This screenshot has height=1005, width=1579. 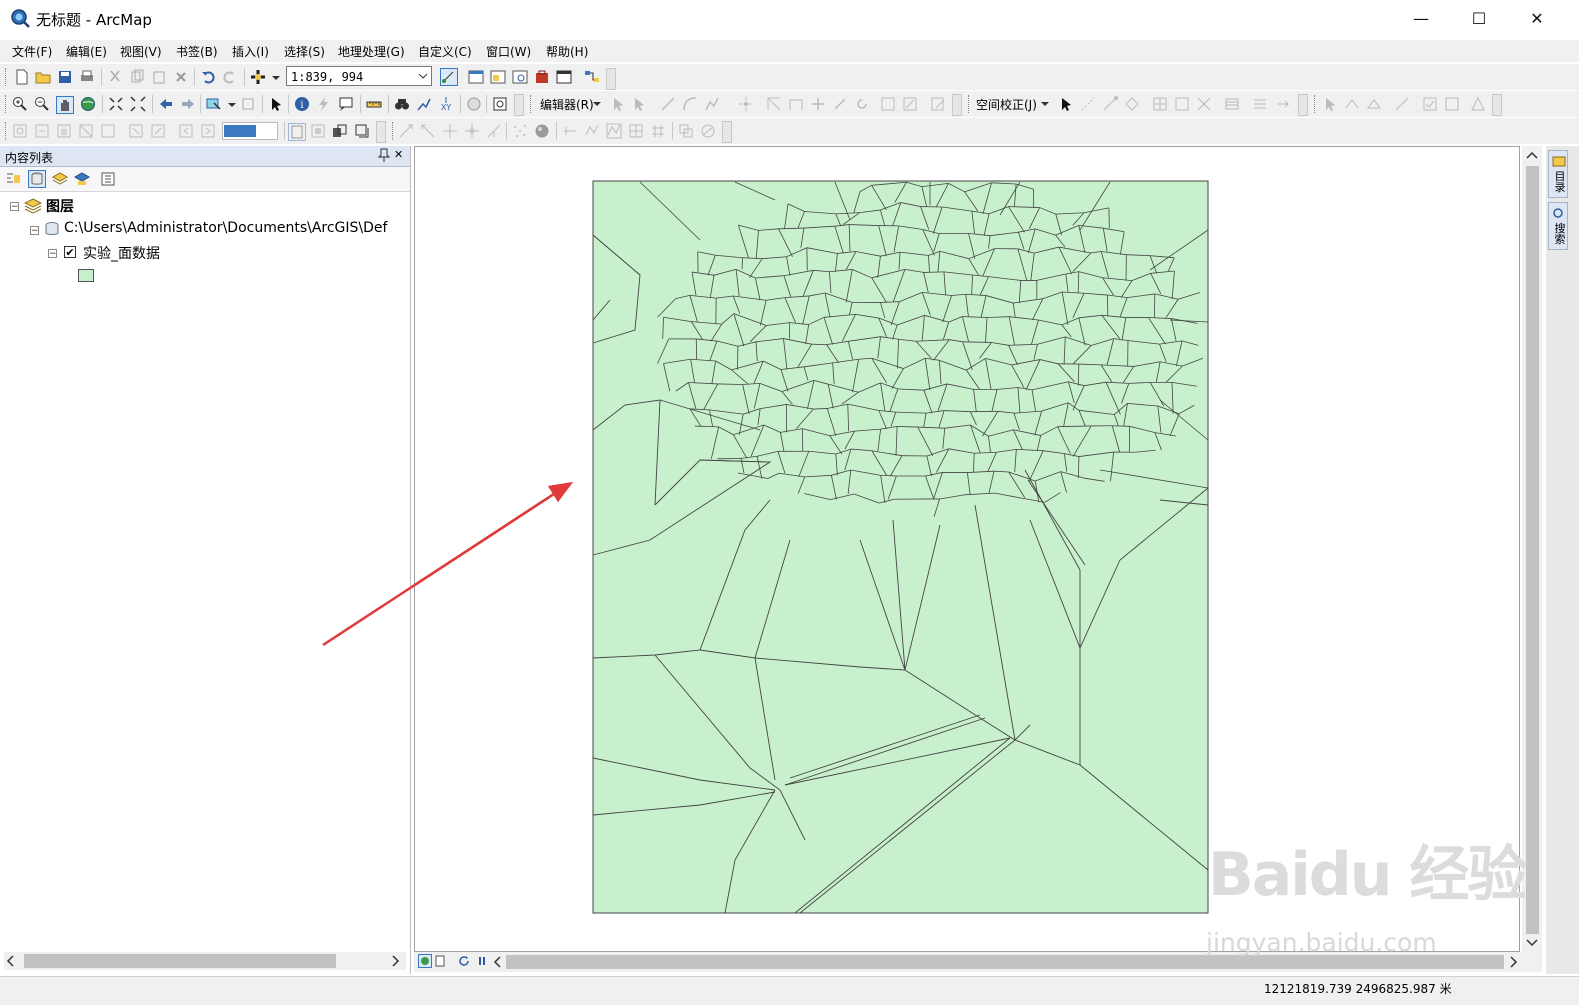 I want to click on layout-zoom-in-icon, so click(x=20, y=131).